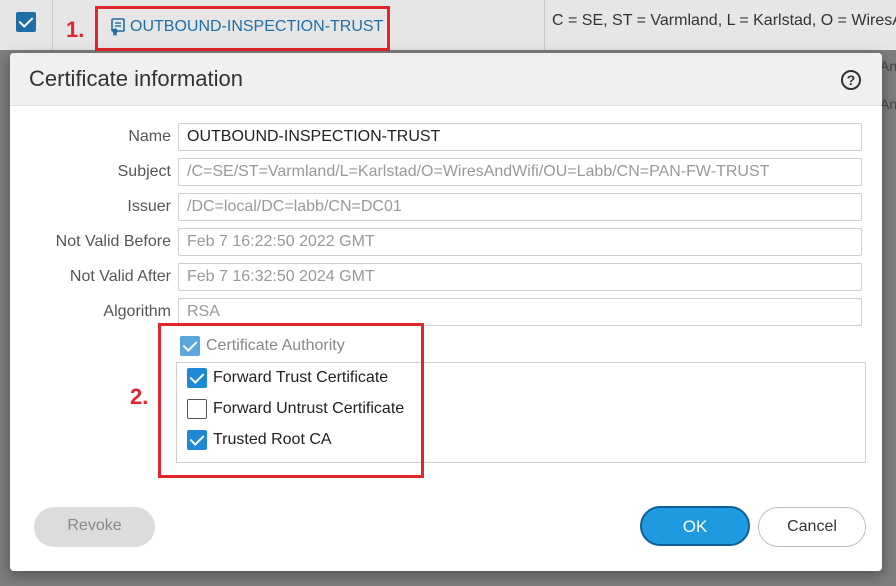 Image resolution: width=896 pixels, height=586 pixels. I want to click on revoke-button: Revoke, so click(94, 527).